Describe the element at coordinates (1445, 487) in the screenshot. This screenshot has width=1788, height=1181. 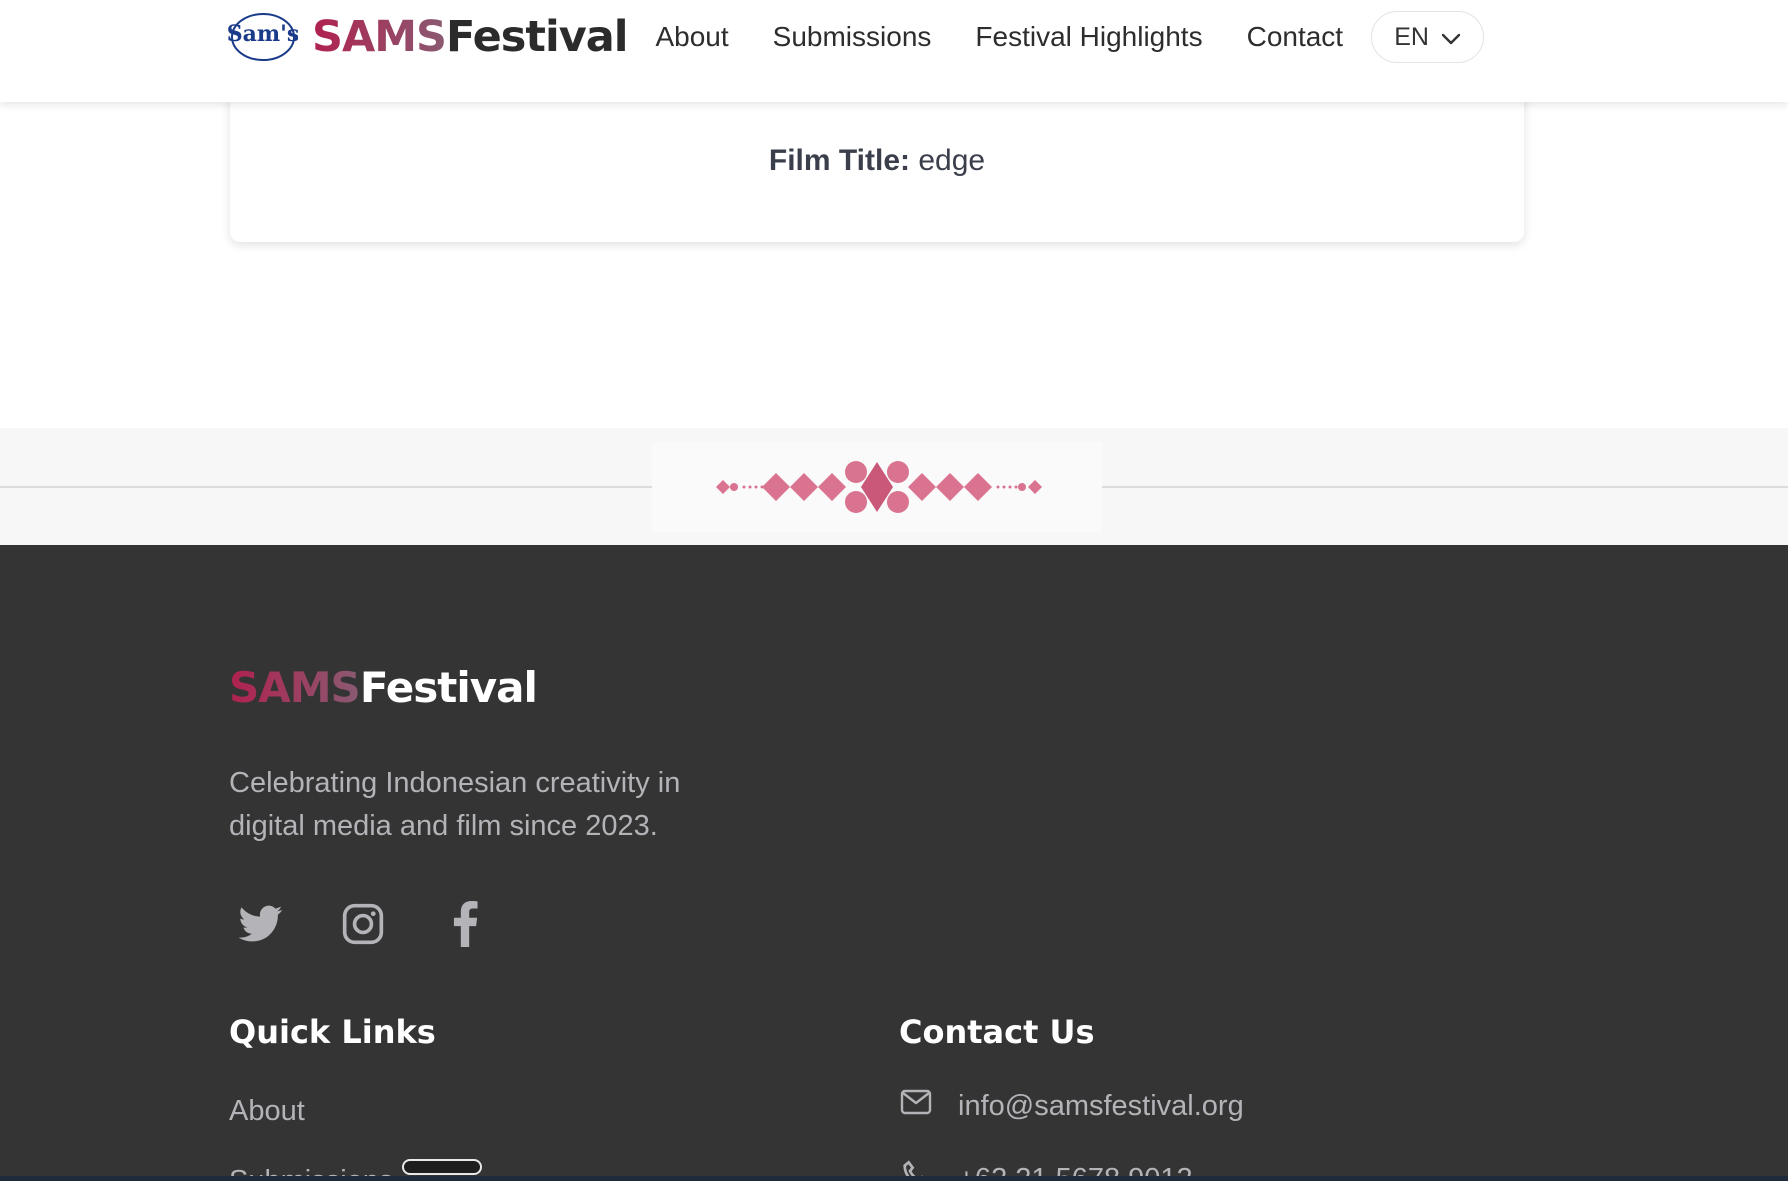
I see `divider-line-right` at that location.